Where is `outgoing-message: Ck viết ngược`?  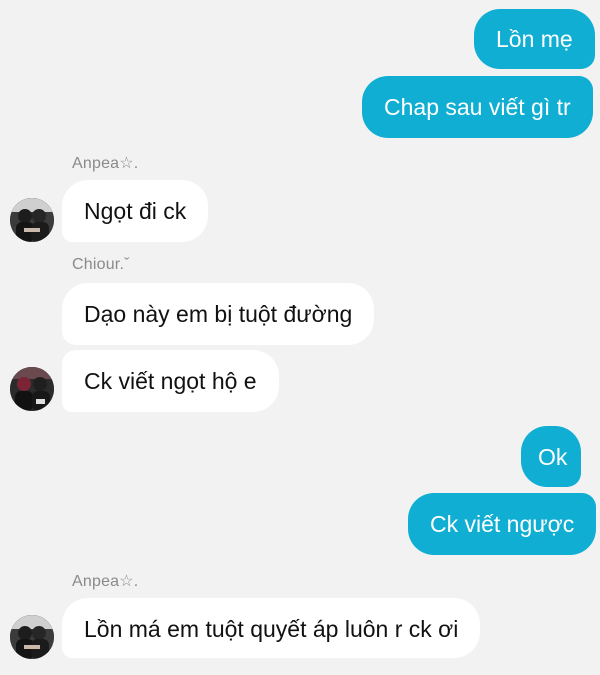
outgoing-message: Ck viết ngược is located at coordinates (502, 524).